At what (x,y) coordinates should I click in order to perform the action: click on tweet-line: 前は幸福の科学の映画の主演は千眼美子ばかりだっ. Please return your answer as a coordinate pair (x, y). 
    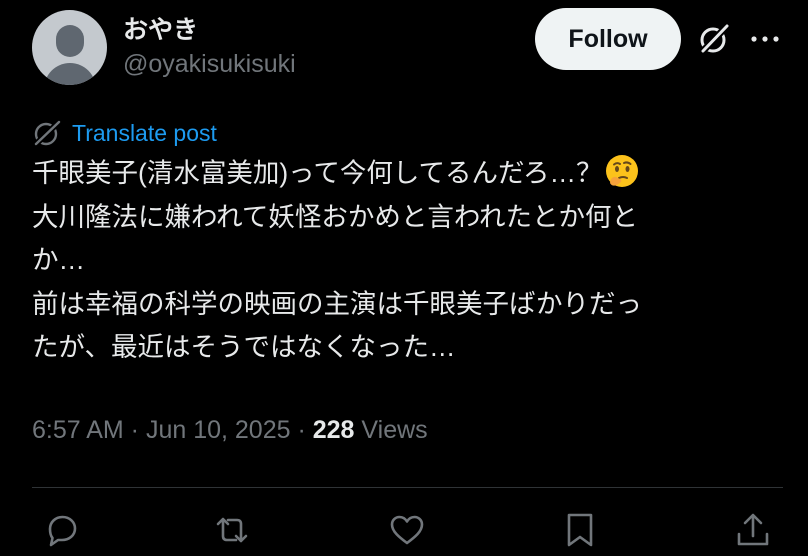
    Looking at the image, I should click on (337, 303).